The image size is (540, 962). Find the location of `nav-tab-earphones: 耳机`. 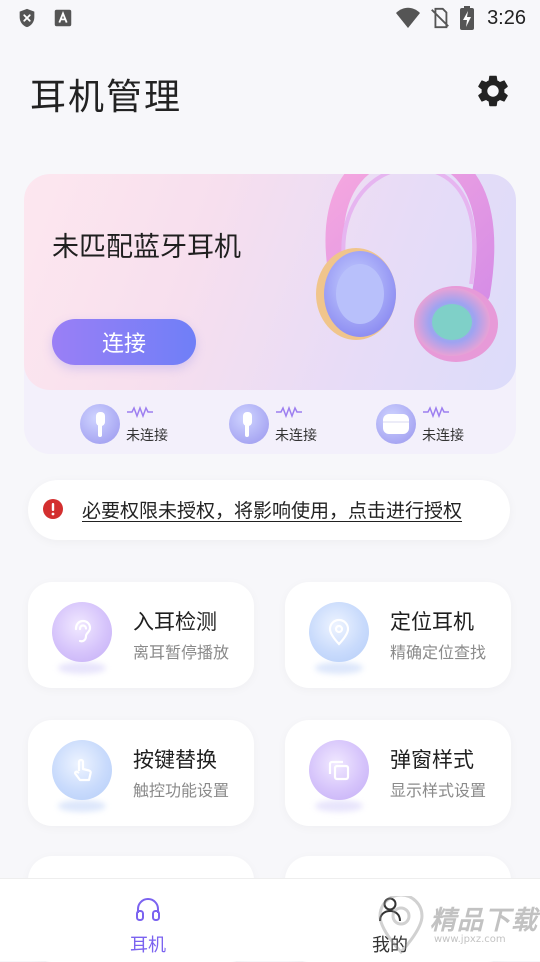

nav-tab-earphones: 耳机 is located at coordinates (148, 924).